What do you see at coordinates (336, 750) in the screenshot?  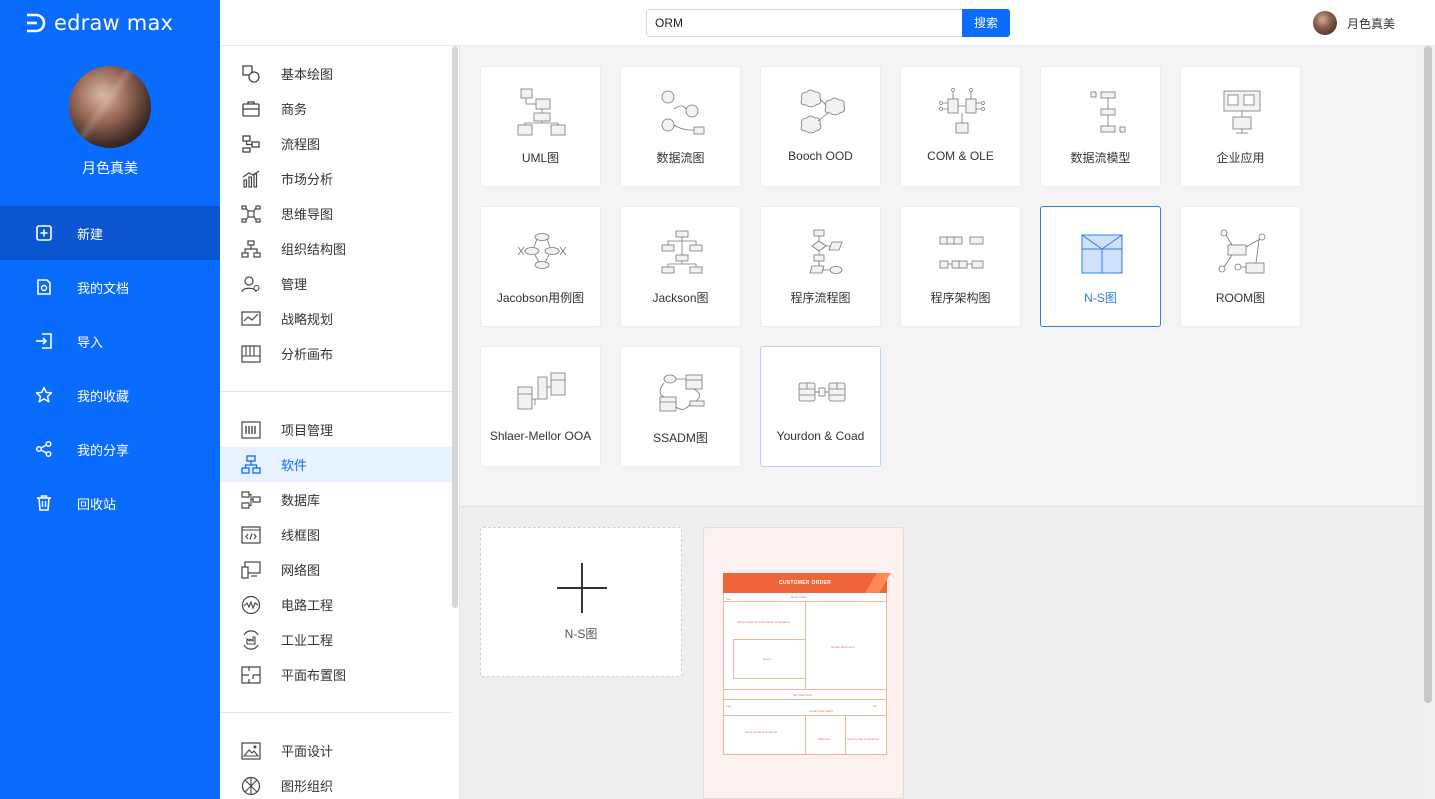 I see `category-graphic-design: 平面设计` at bounding box center [336, 750].